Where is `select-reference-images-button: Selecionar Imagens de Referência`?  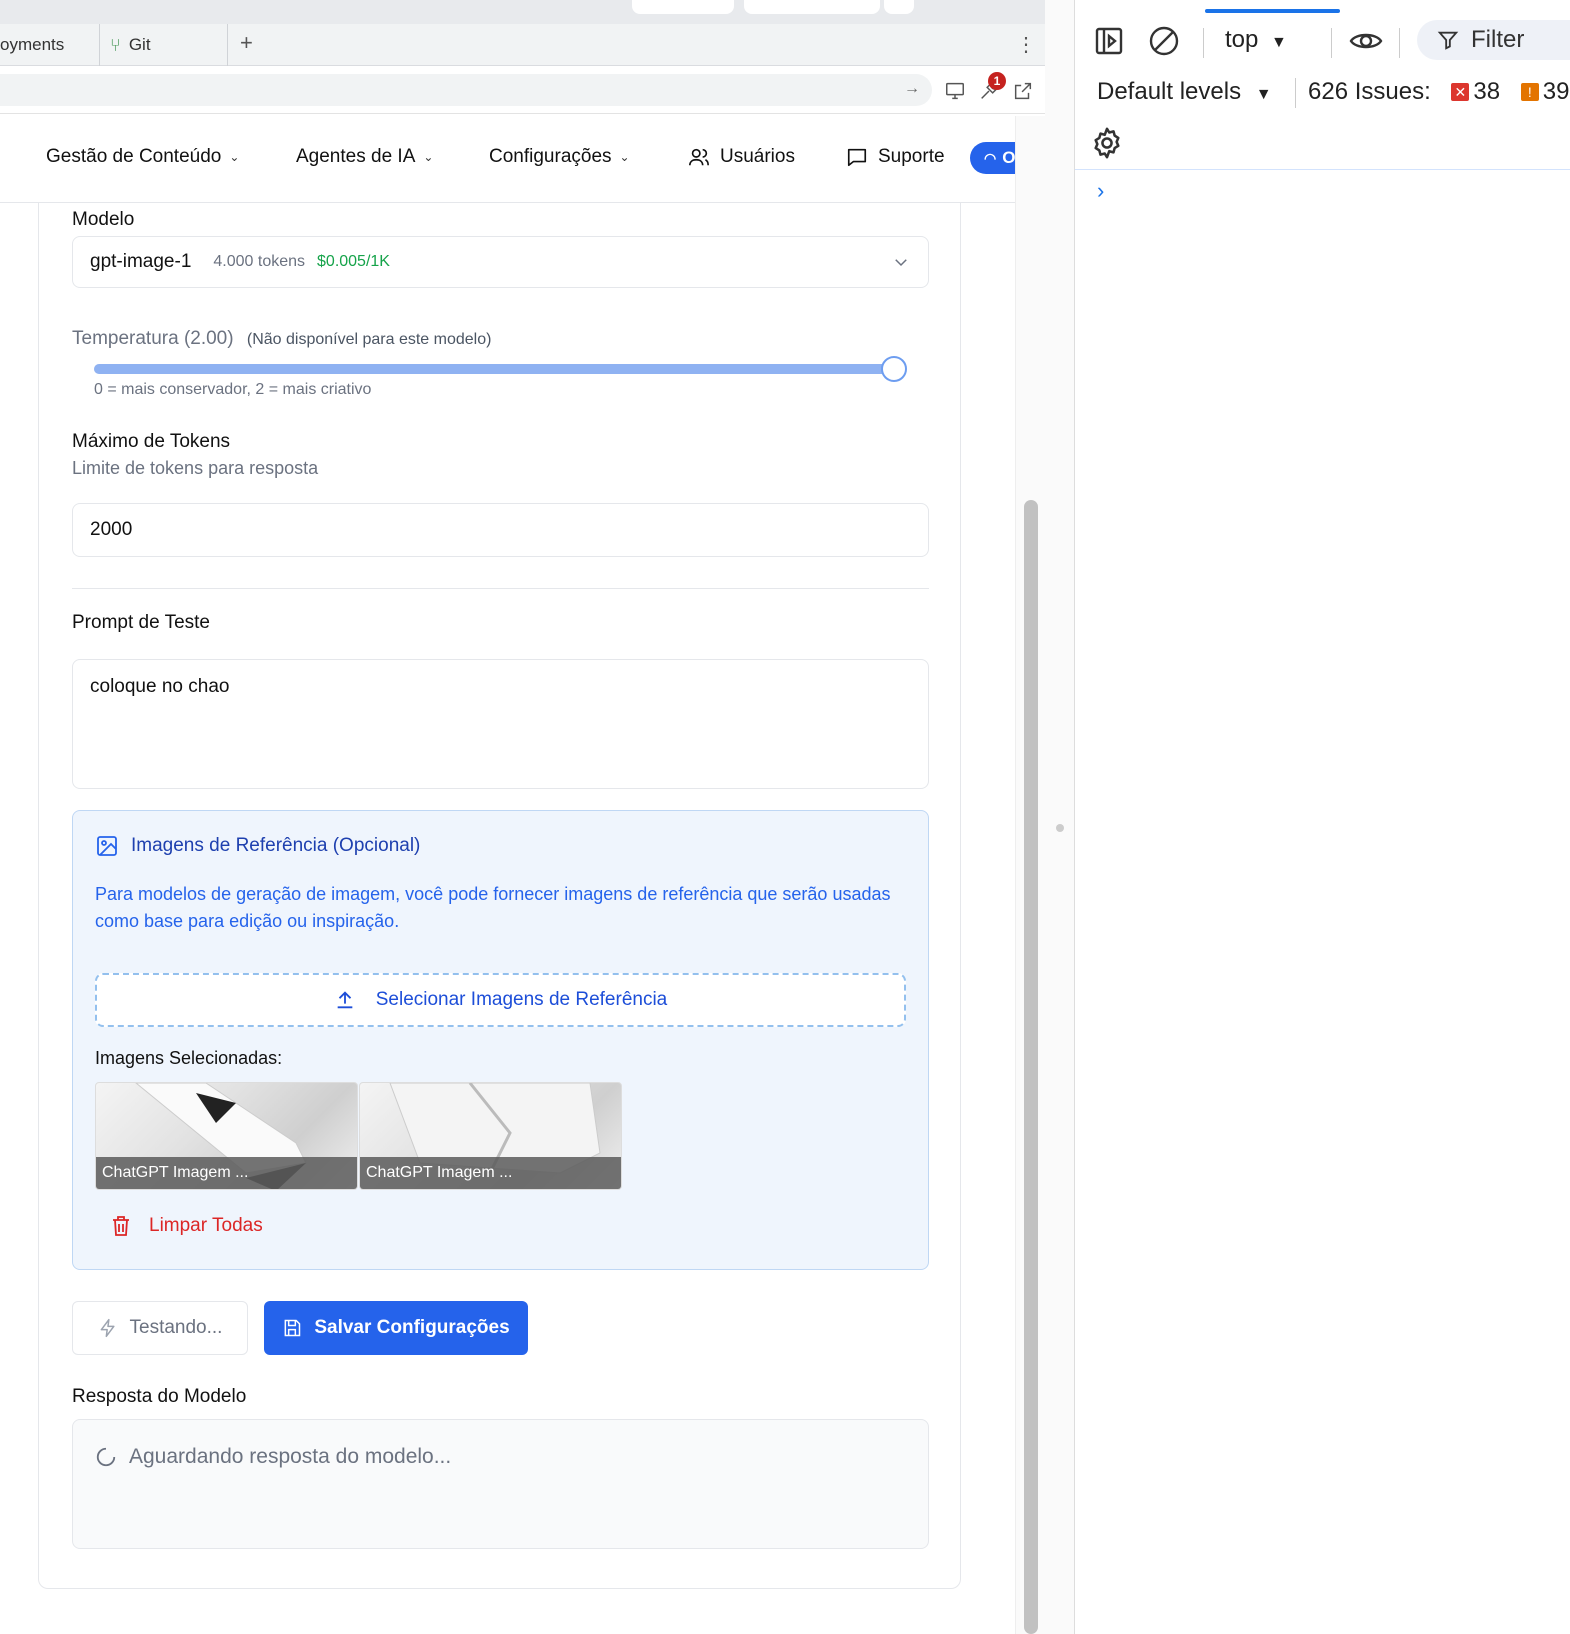 select-reference-images-button: Selecionar Imagens de Referência is located at coordinates (500, 1000).